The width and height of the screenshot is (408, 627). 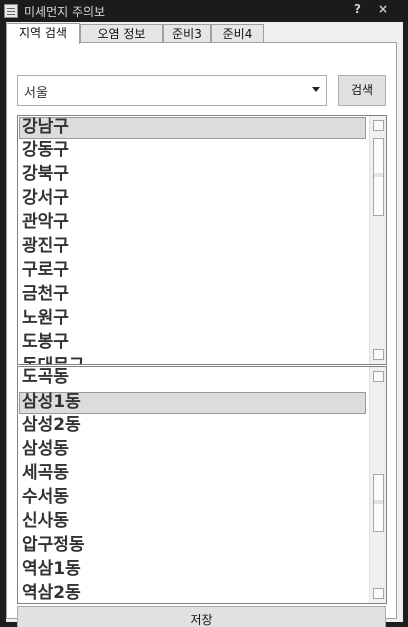 I want to click on district-item: 노원구, so click(x=192, y=319).